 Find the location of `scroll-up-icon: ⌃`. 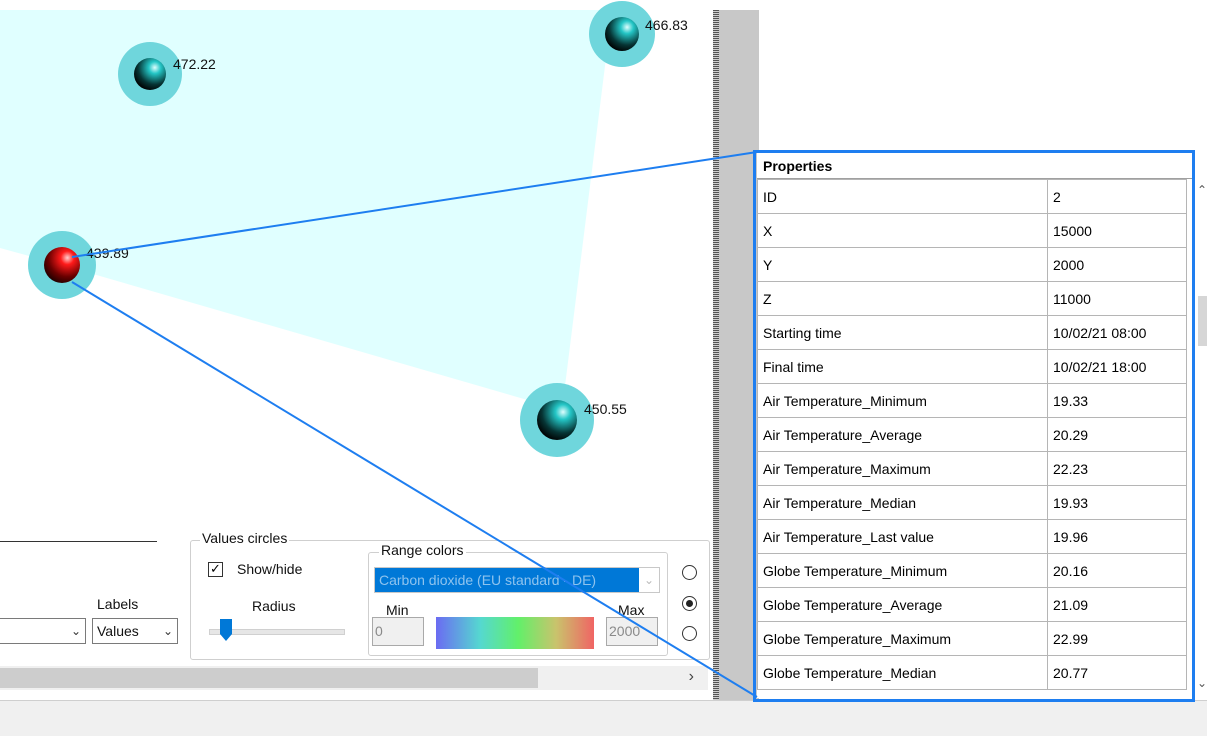

scroll-up-icon: ⌃ is located at coordinates (1202, 190).